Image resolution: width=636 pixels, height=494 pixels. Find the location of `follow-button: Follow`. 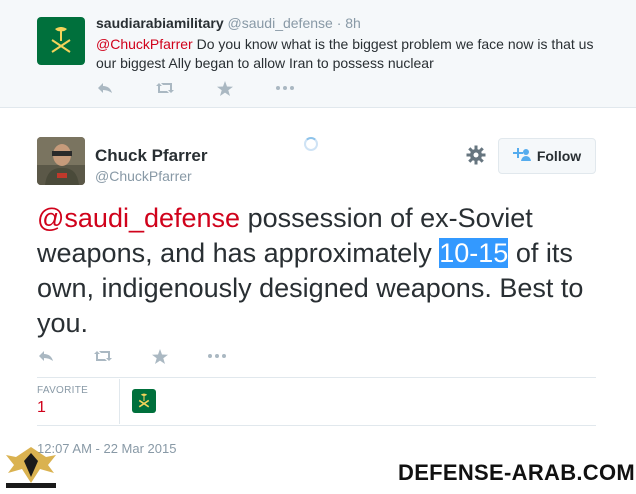

follow-button: Follow is located at coordinates (547, 156).